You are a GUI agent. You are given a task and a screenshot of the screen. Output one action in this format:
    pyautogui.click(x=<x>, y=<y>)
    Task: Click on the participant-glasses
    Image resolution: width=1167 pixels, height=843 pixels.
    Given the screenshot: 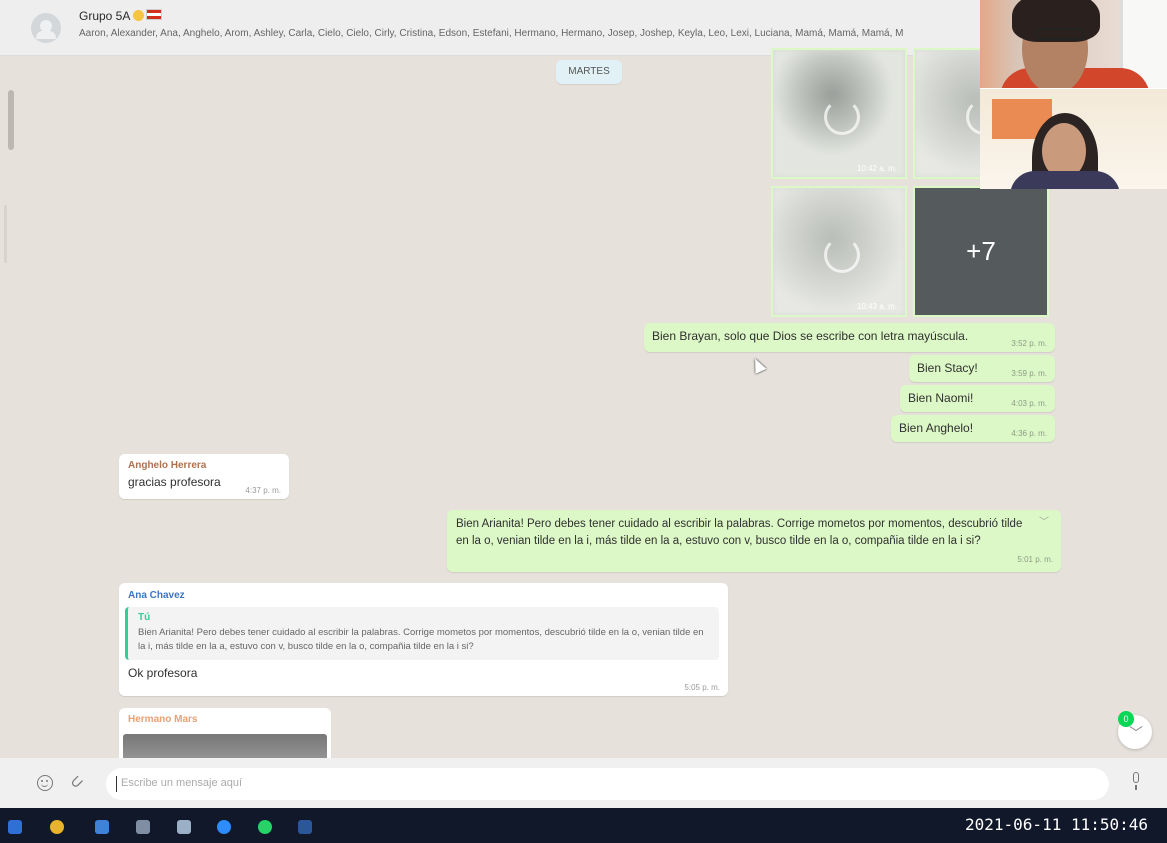 What is the action you would take?
    pyautogui.click(x=1060, y=34)
    